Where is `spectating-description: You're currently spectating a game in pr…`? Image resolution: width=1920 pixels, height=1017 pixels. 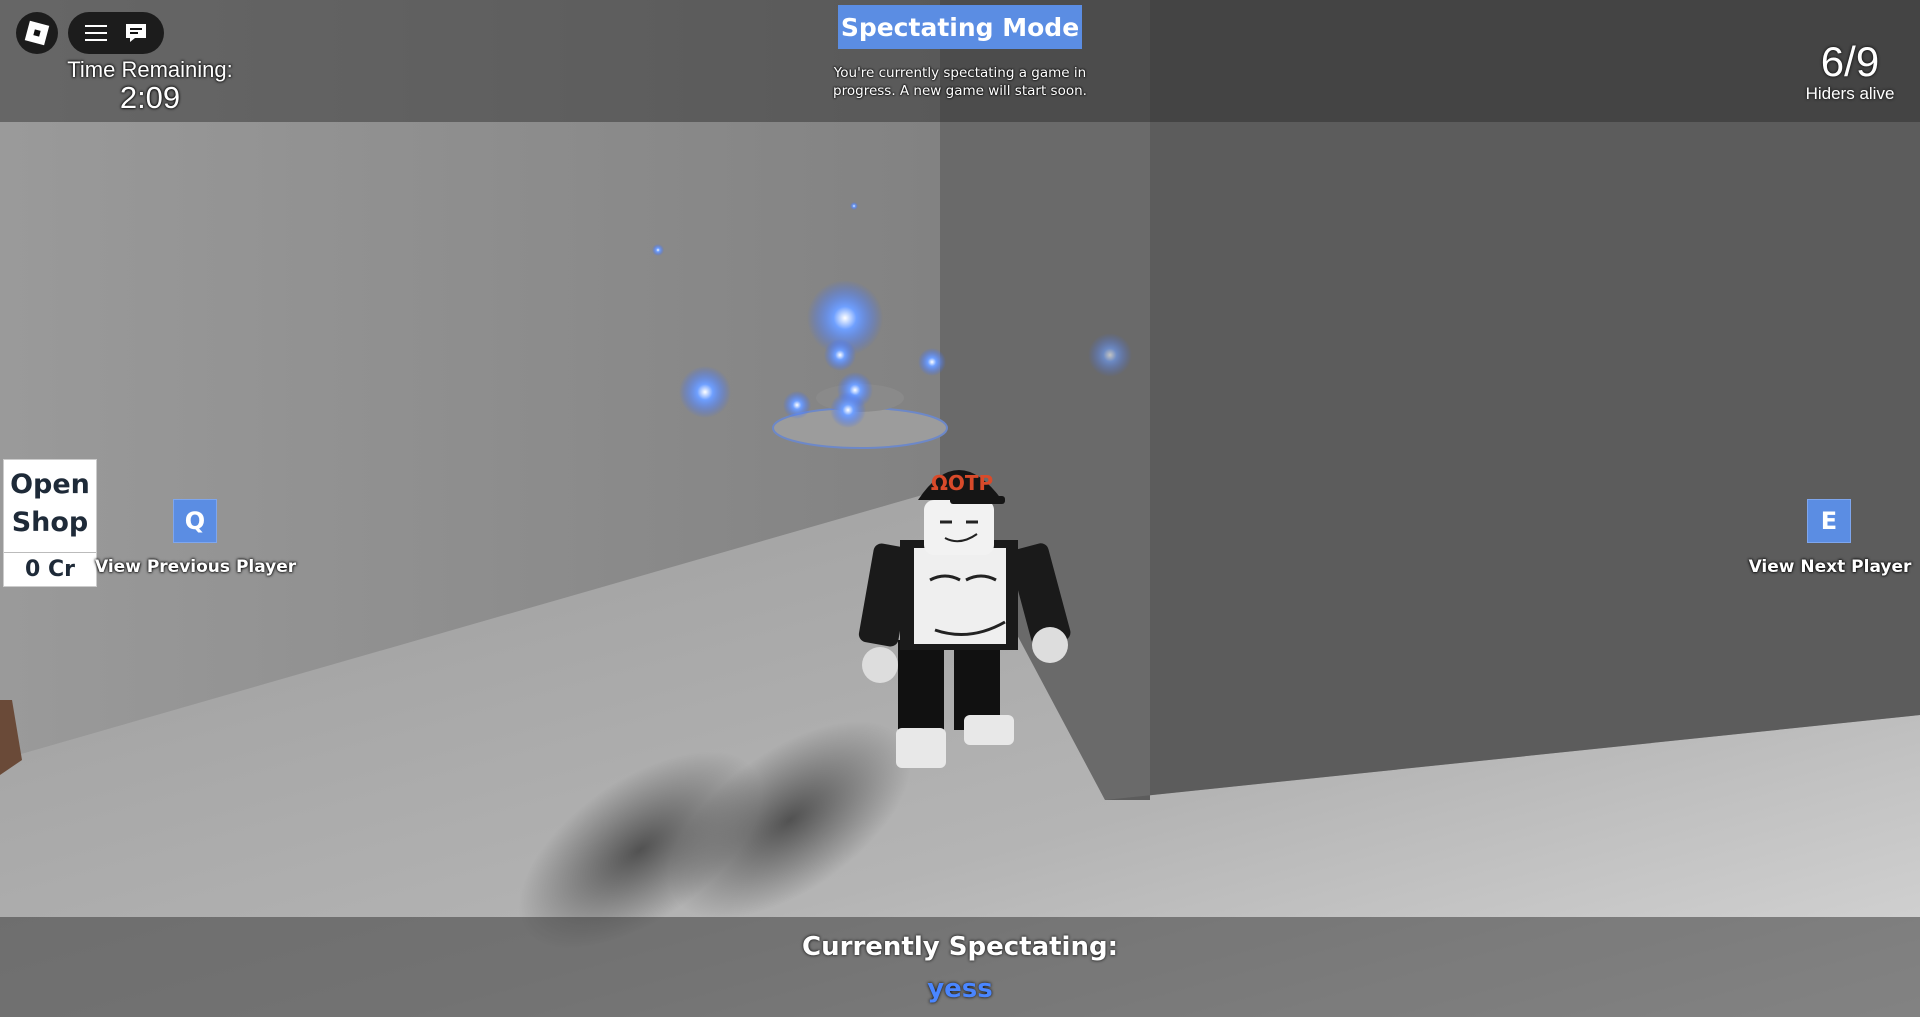 spectating-description: You're currently spectating a game in pr… is located at coordinates (960, 82).